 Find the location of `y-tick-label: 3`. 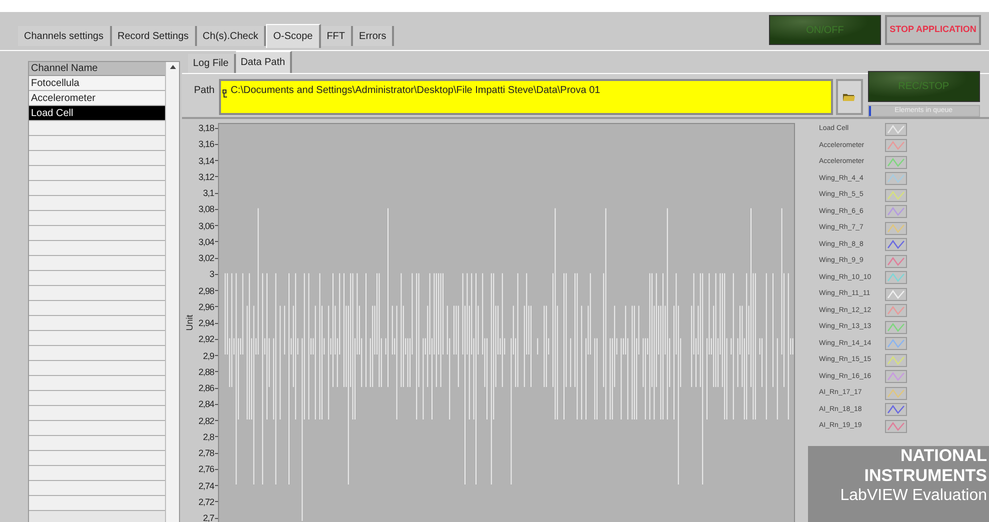

y-tick-label: 3 is located at coordinates (211, 274).